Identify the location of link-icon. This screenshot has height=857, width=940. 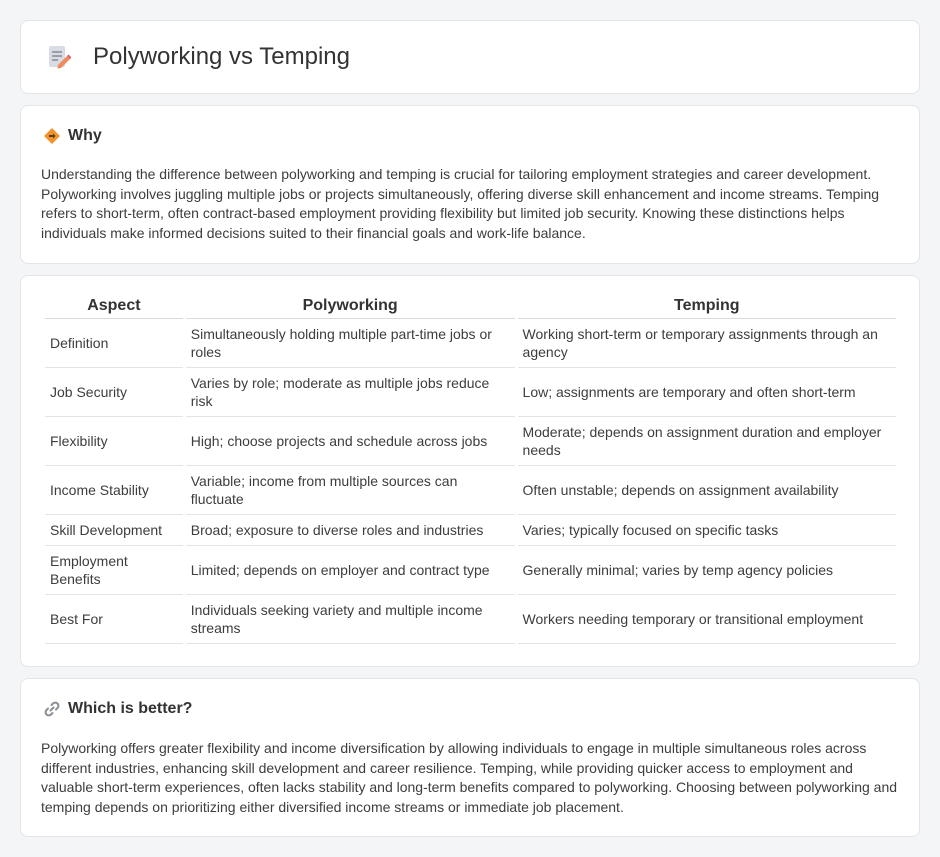
(52, 709).